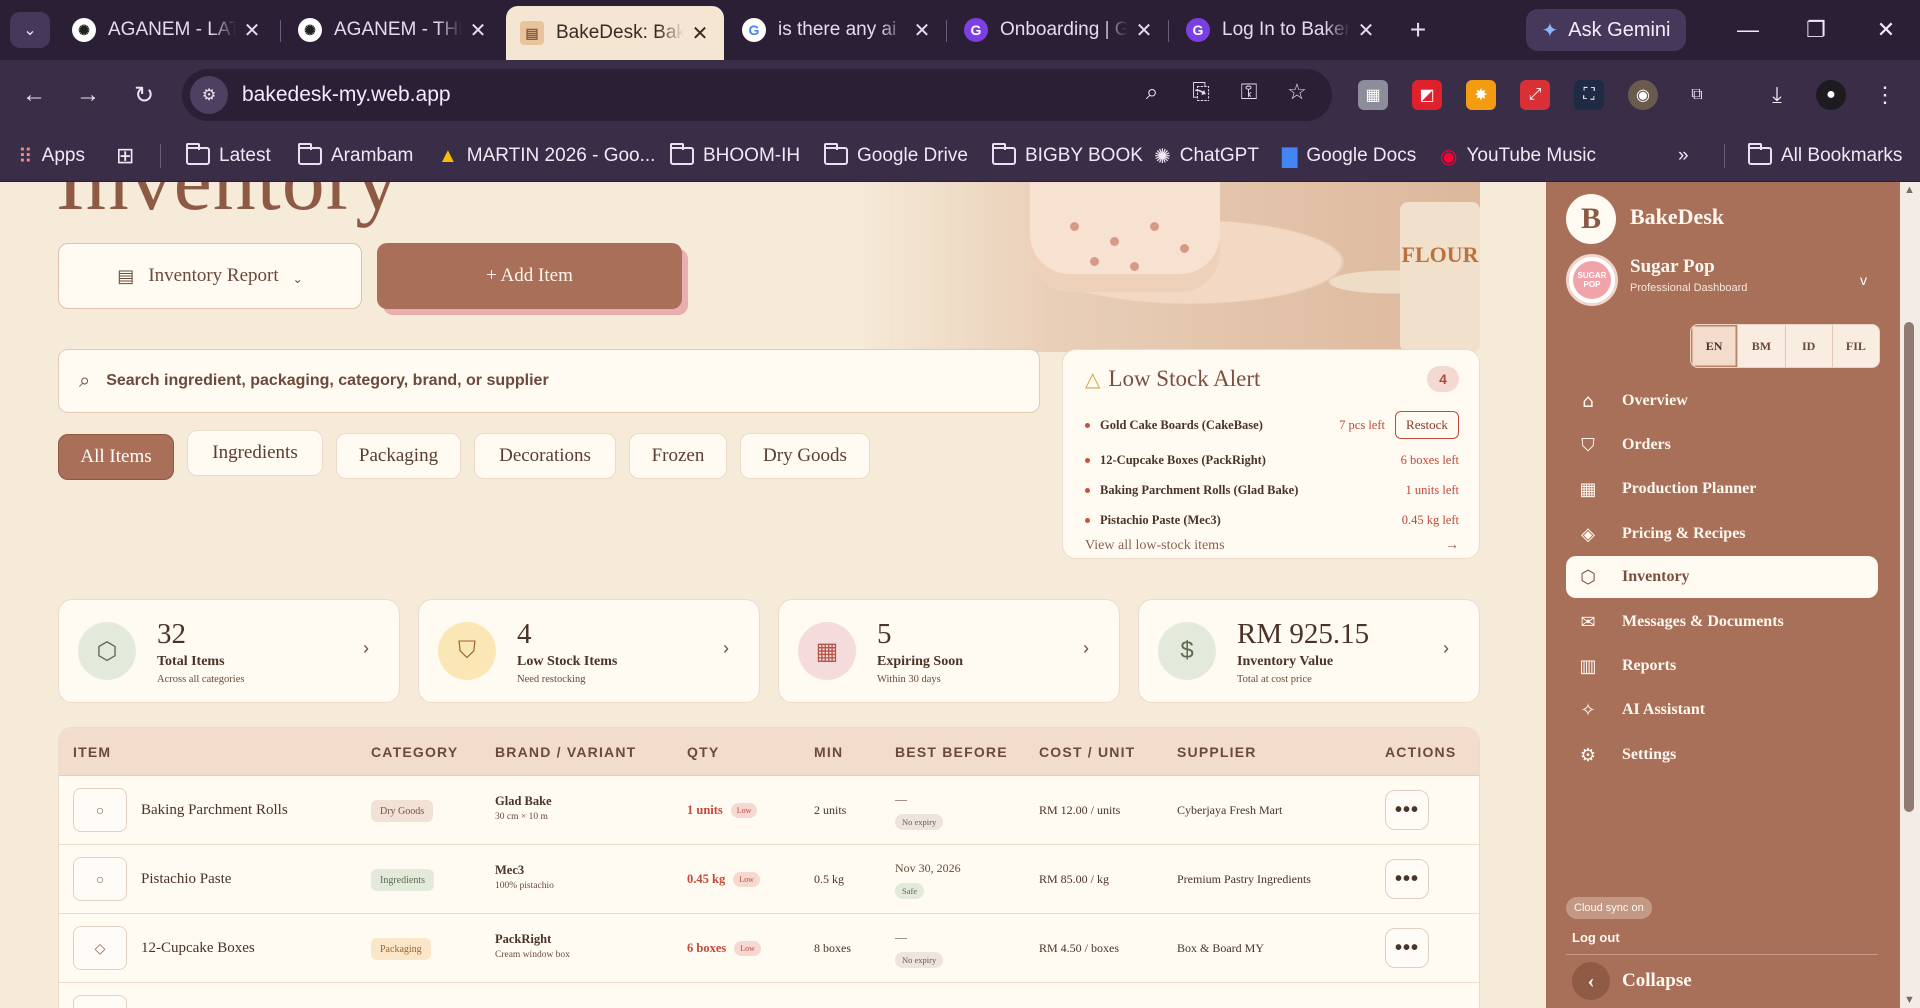  What do you see at coordinates (1722, 622) in the screenshot?
I see `sidebar-item-messages-documents: ✉ Messages & Documents` at bounding box center [1722, 622].